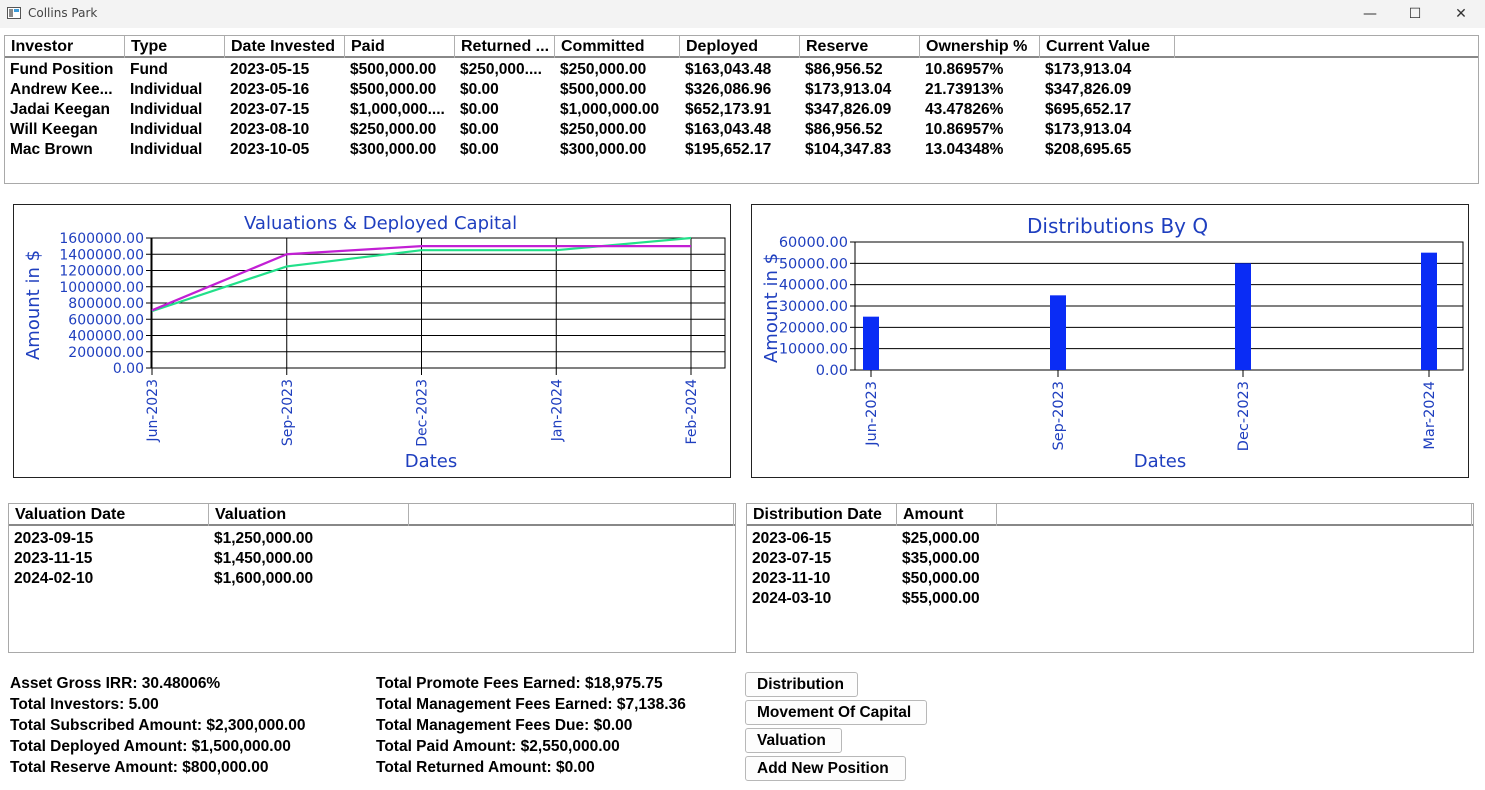  What do you see at coordinates (60, 109) in the screenshot?
I see `table-cell: Jadai Keegan` at bounding box center [60, 109].